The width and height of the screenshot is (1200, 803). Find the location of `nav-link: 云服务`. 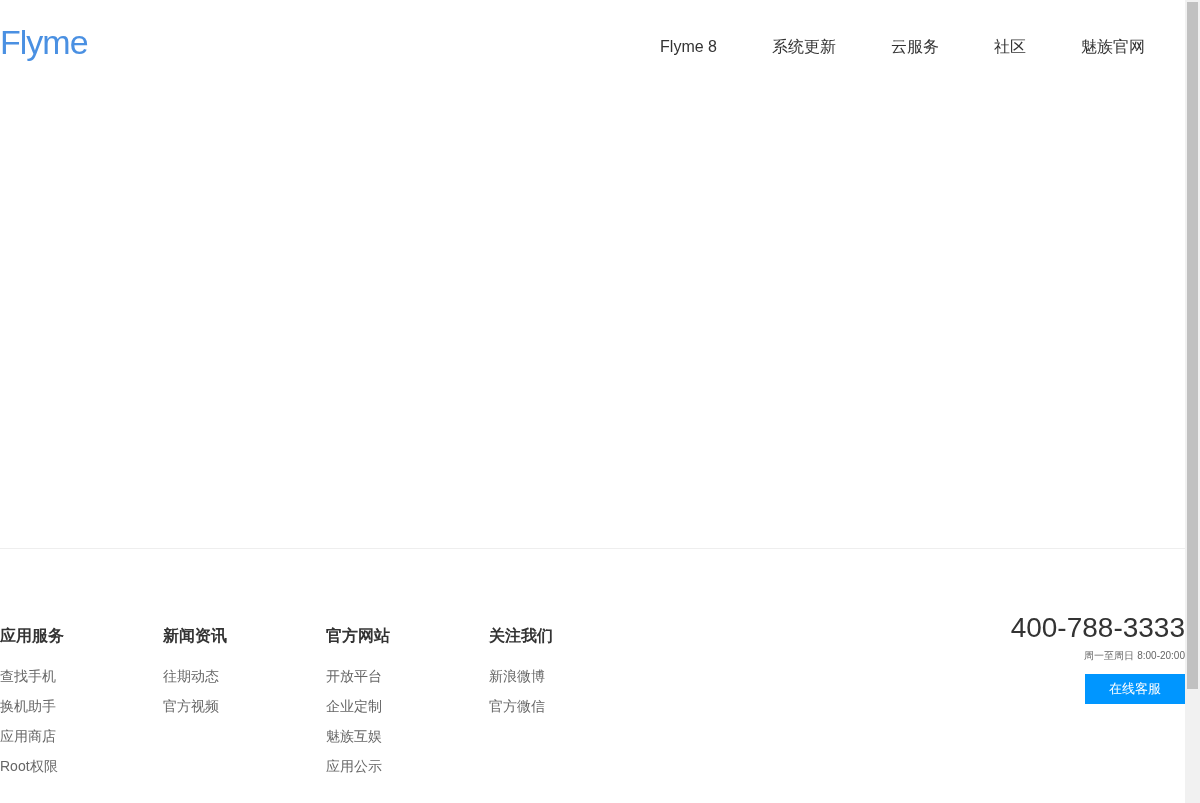

nav-link: 云服务 is located at coordinates (915, 47).